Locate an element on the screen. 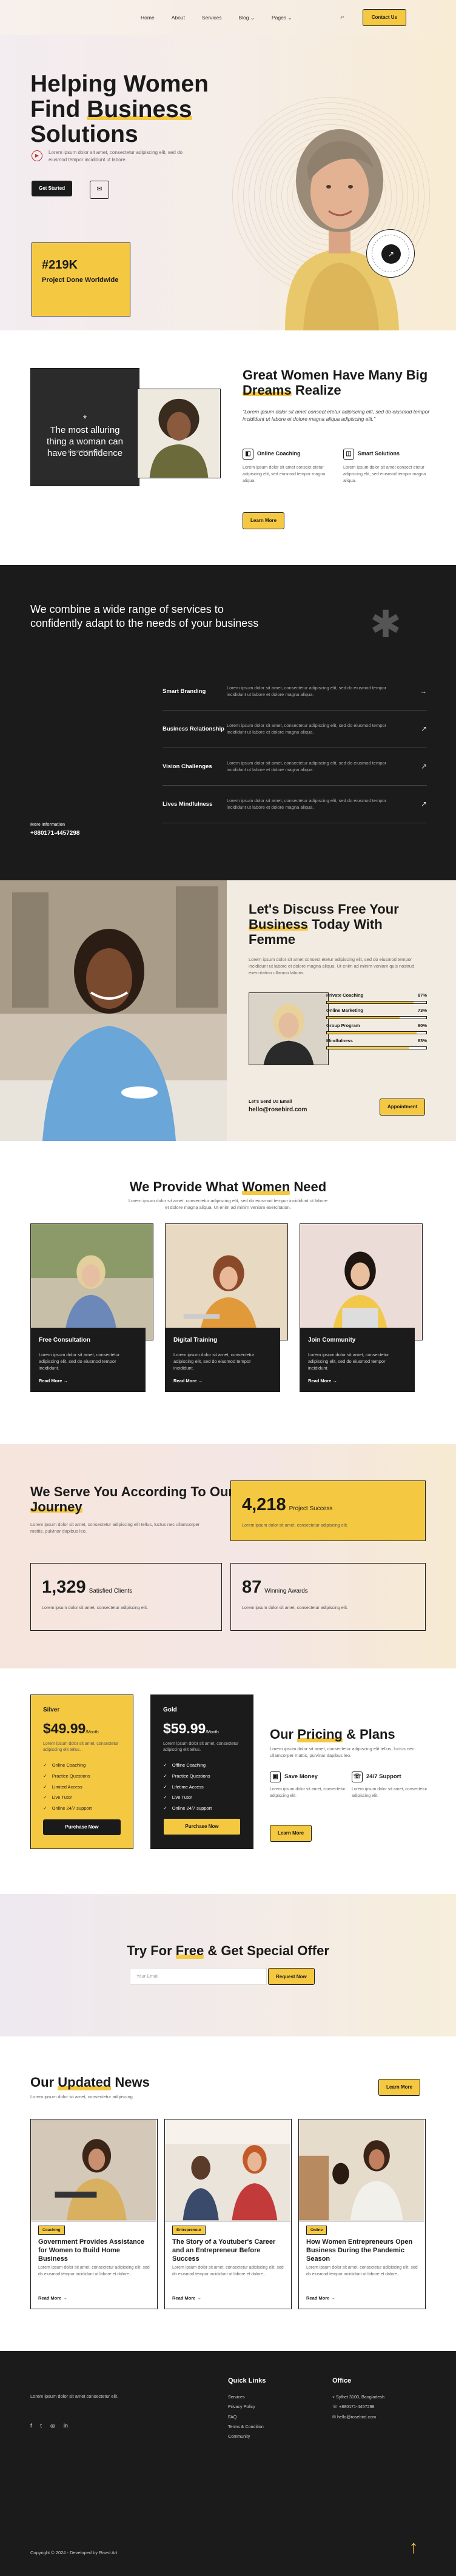  nav-services: Services is located at coordinates (212, 17).